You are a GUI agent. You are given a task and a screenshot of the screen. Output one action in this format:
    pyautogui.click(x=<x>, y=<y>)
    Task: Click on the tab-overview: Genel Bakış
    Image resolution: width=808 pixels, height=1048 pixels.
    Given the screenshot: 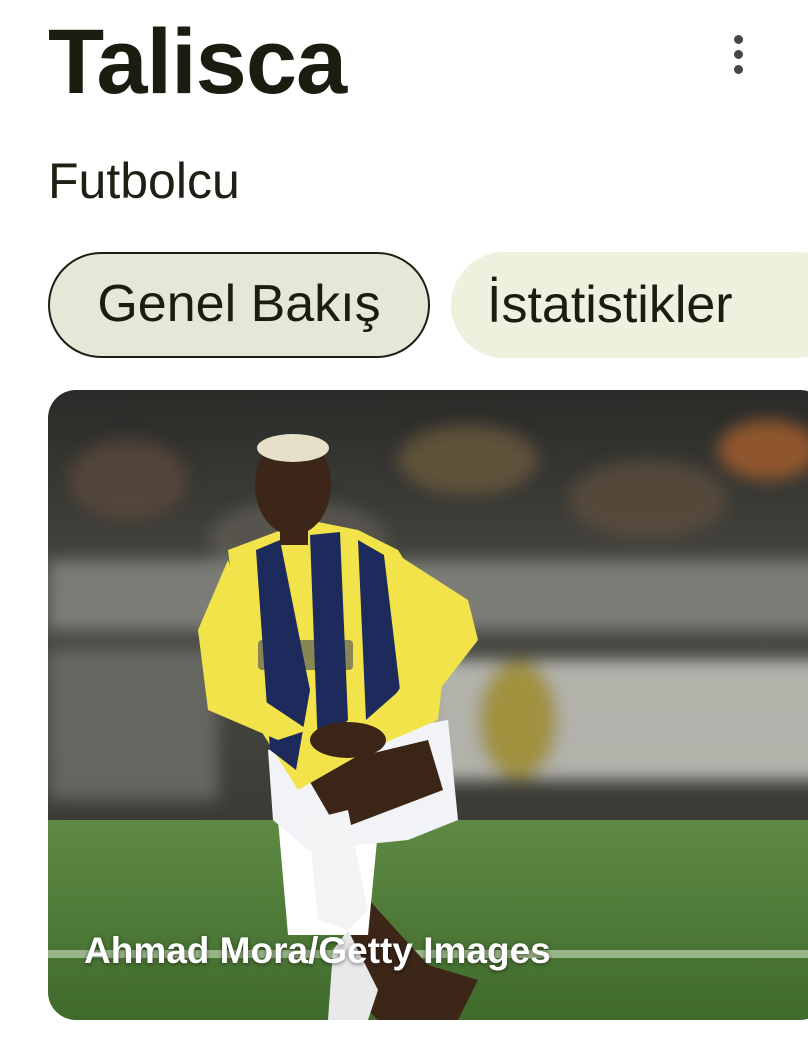 What is the action you would take?
    pyautogui.click(x=239, y=305)
    